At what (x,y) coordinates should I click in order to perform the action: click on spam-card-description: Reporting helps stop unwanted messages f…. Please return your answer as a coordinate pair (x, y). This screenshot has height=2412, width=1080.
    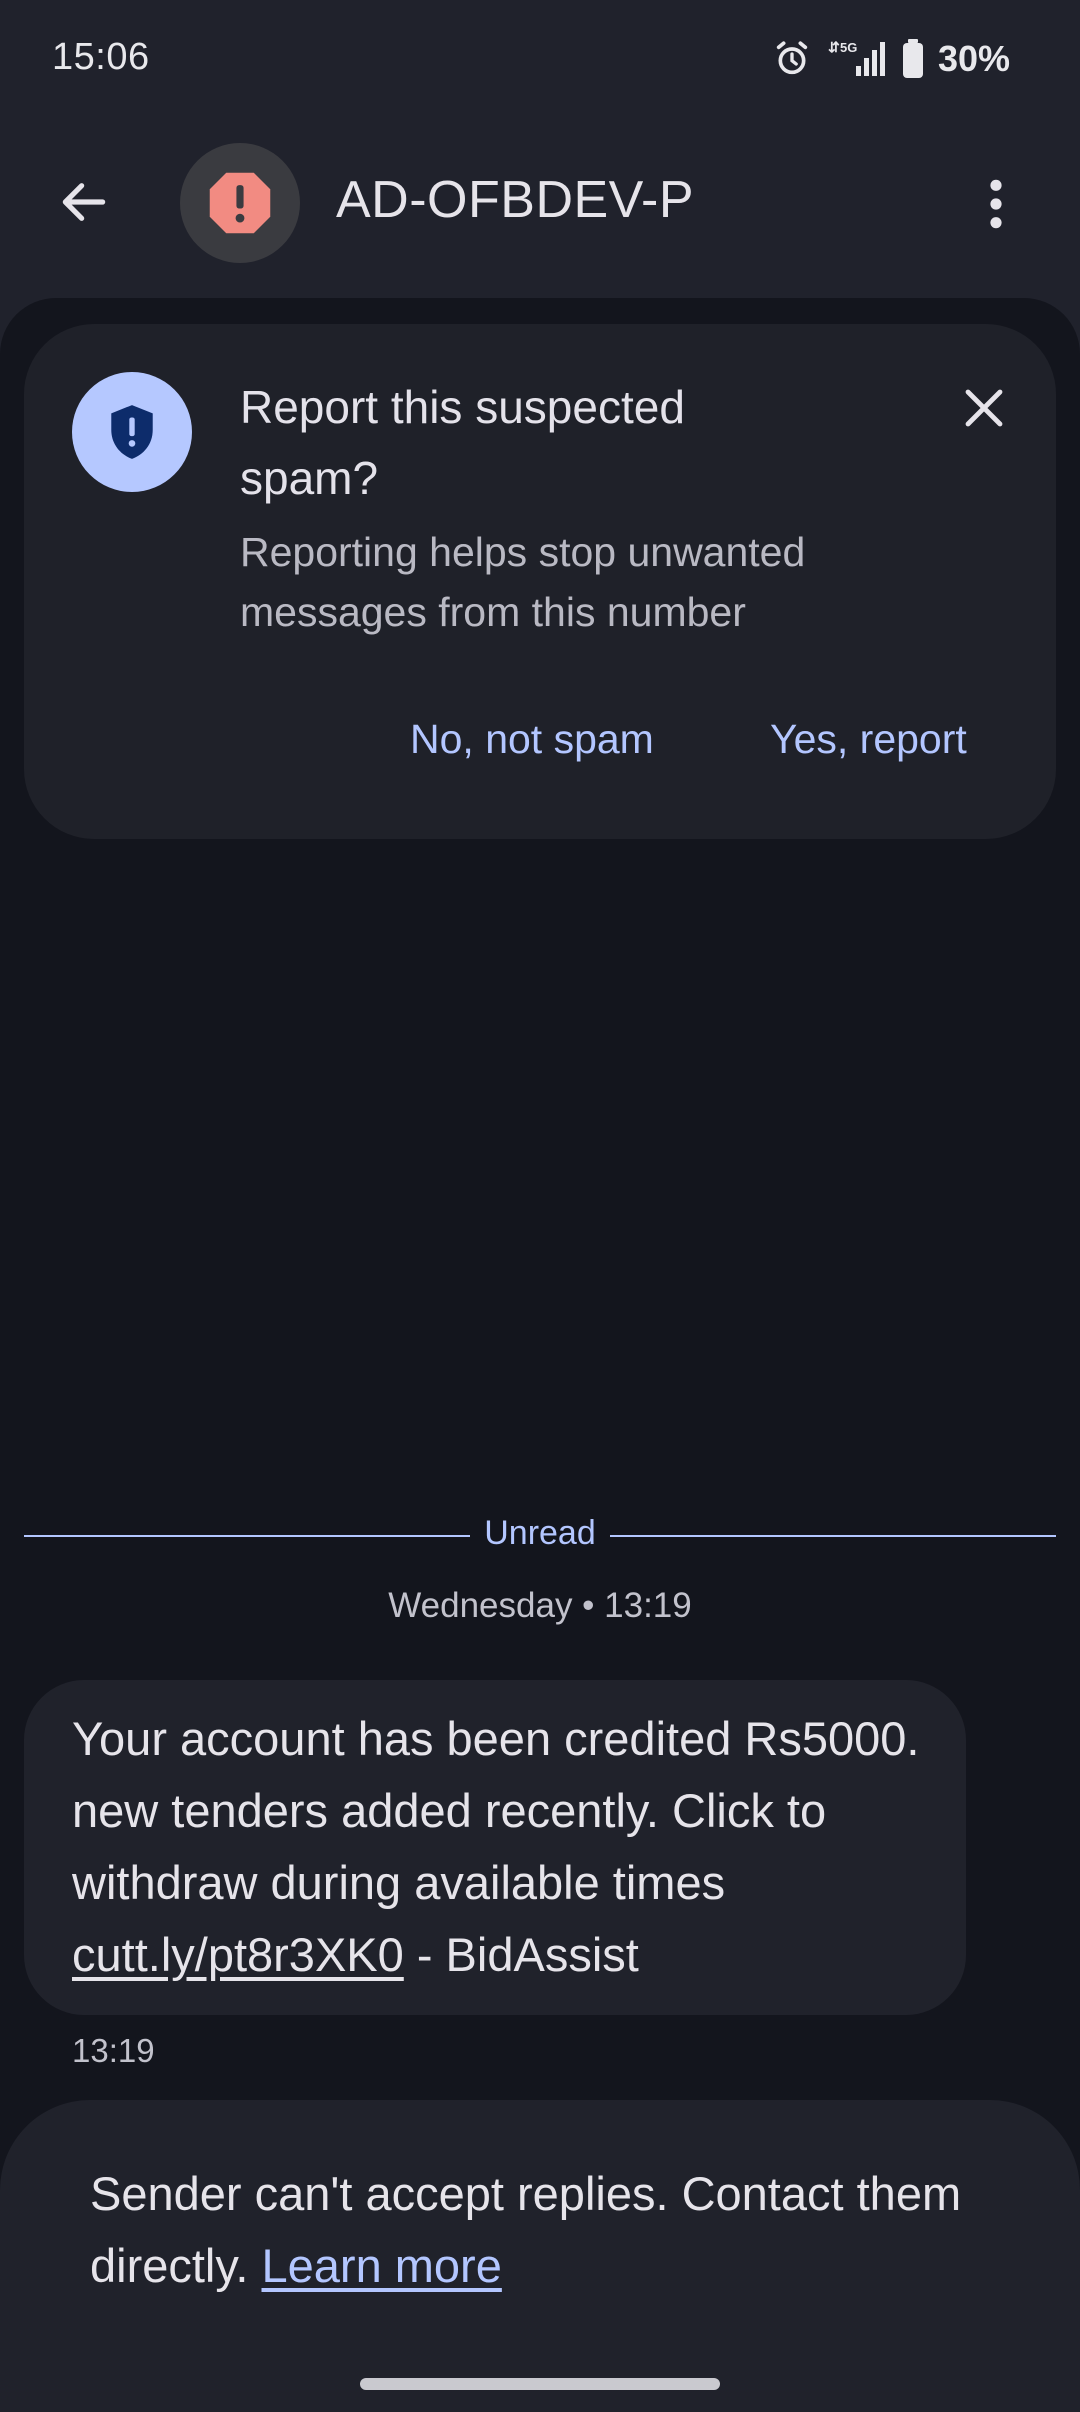
    Looking at the image, I should click on (523, 582).